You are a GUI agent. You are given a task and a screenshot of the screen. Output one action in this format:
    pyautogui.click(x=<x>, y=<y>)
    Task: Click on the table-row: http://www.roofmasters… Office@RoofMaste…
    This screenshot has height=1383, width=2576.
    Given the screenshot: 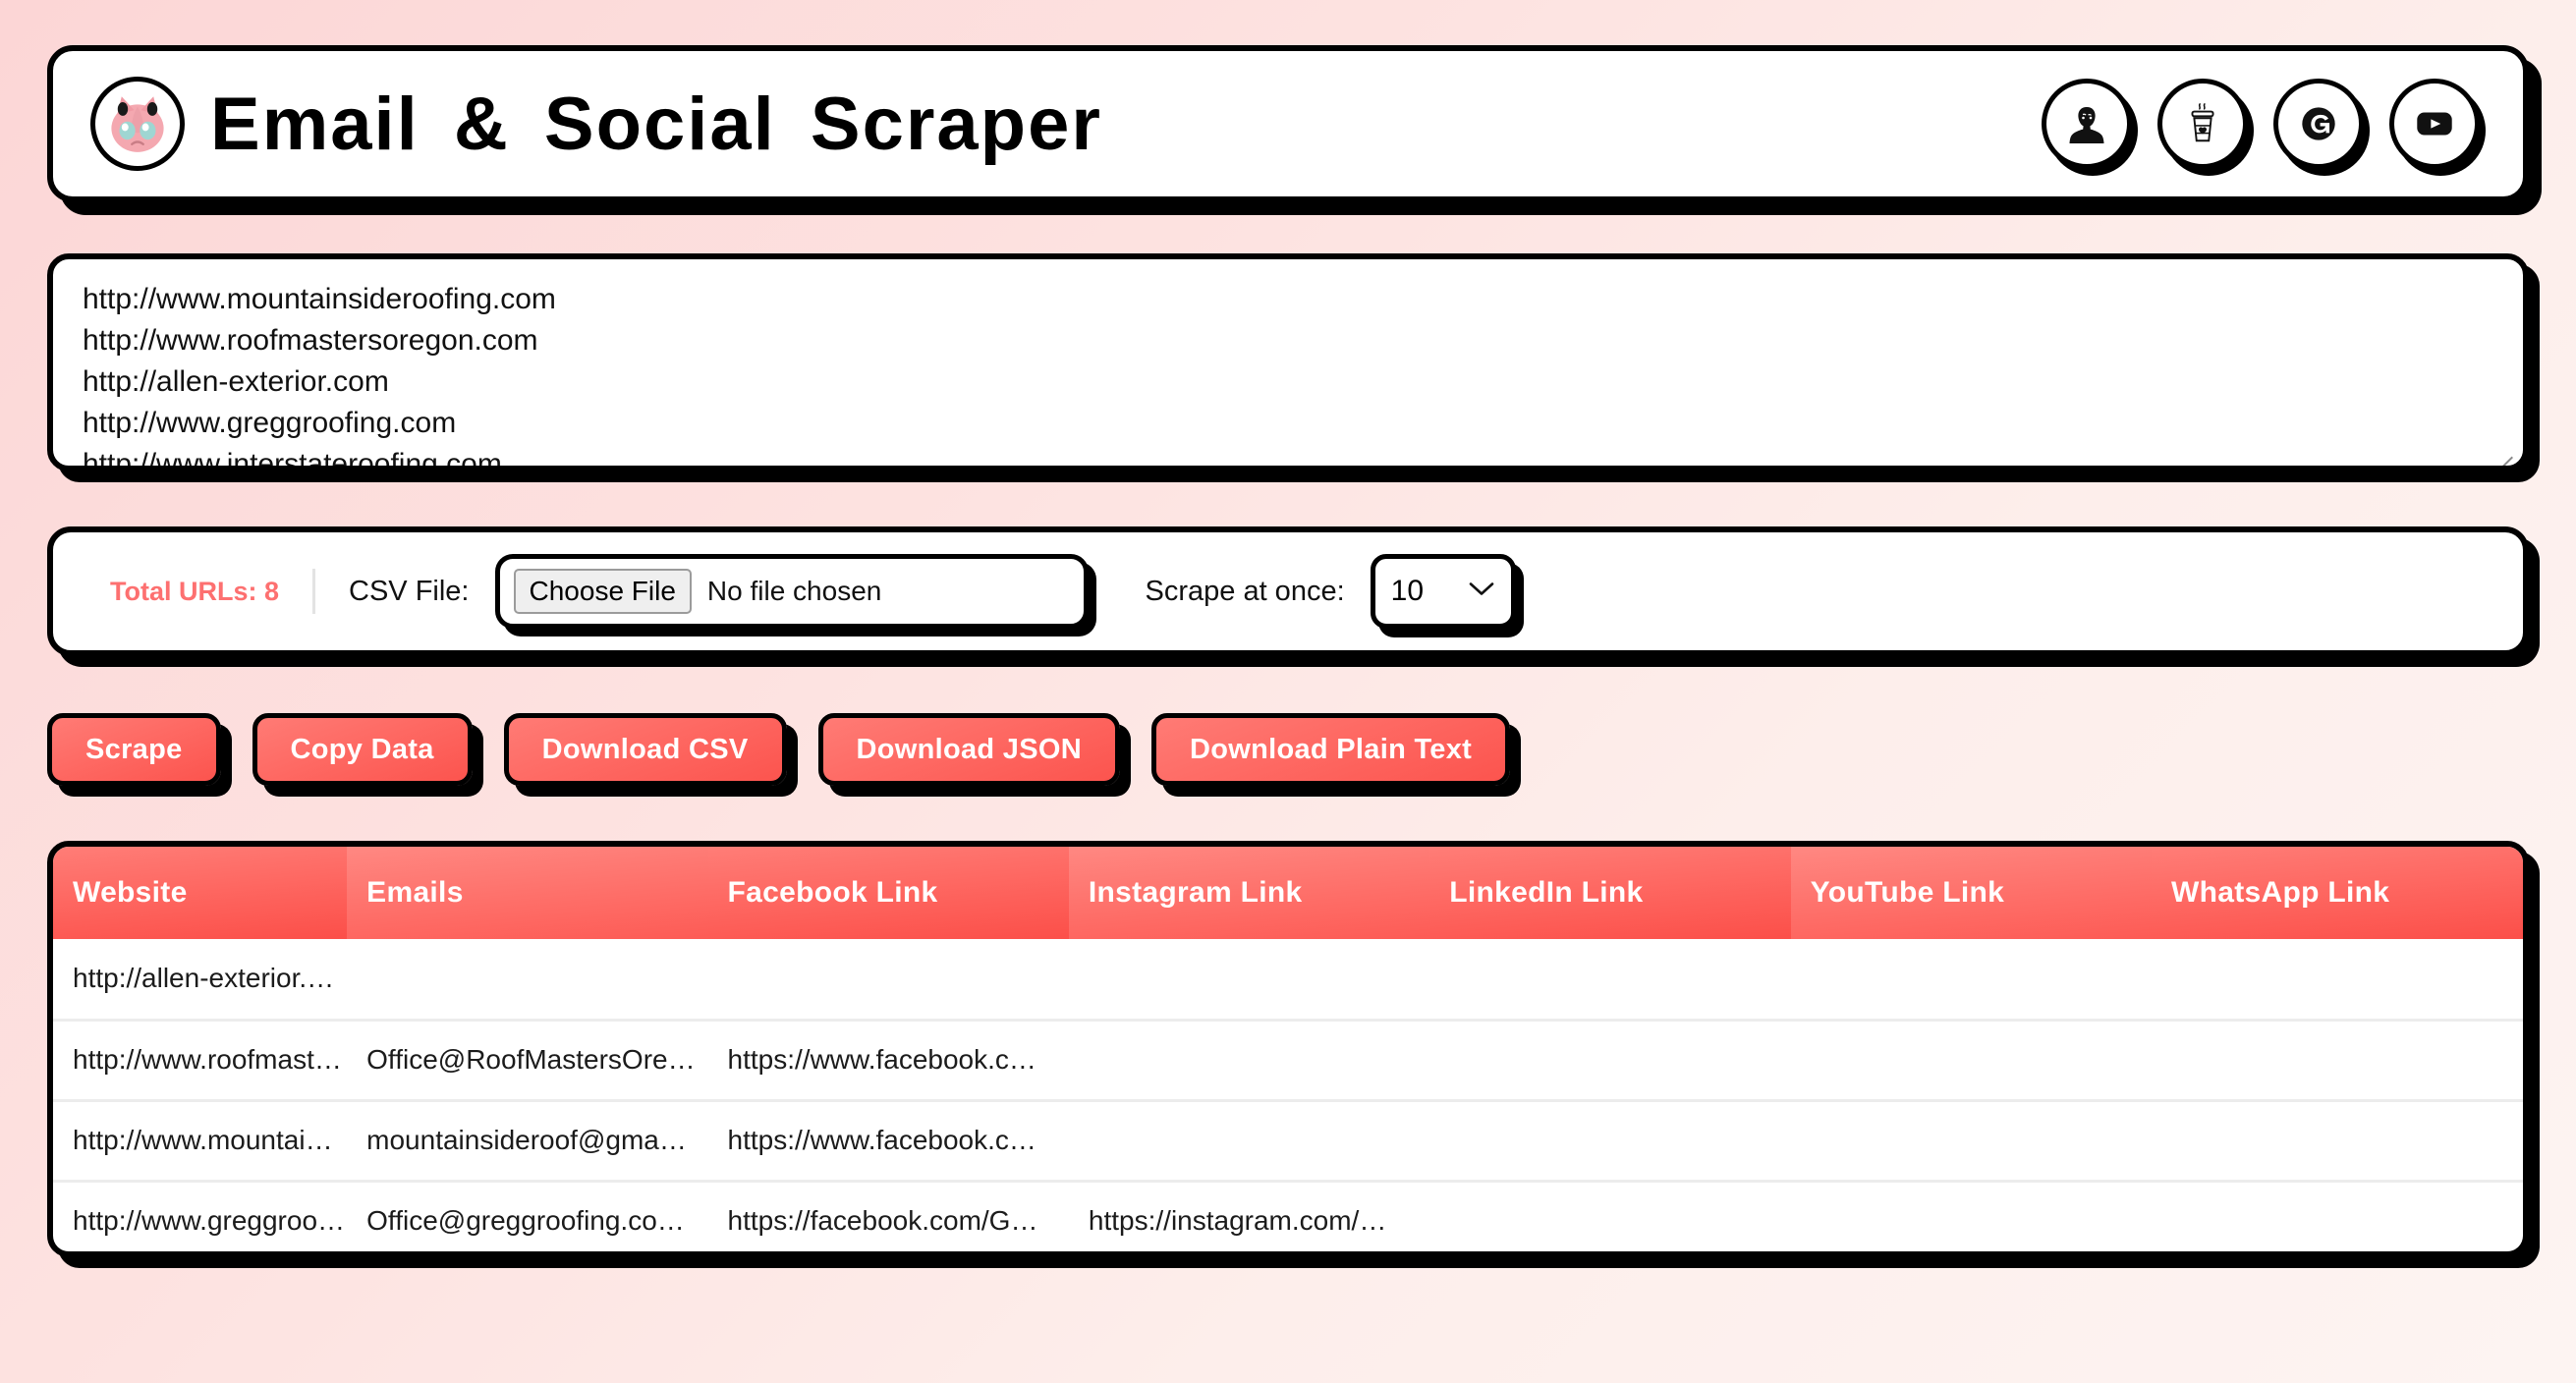 What is the action you would take?
    pyautogui.click(x=1288, y=1061)
    